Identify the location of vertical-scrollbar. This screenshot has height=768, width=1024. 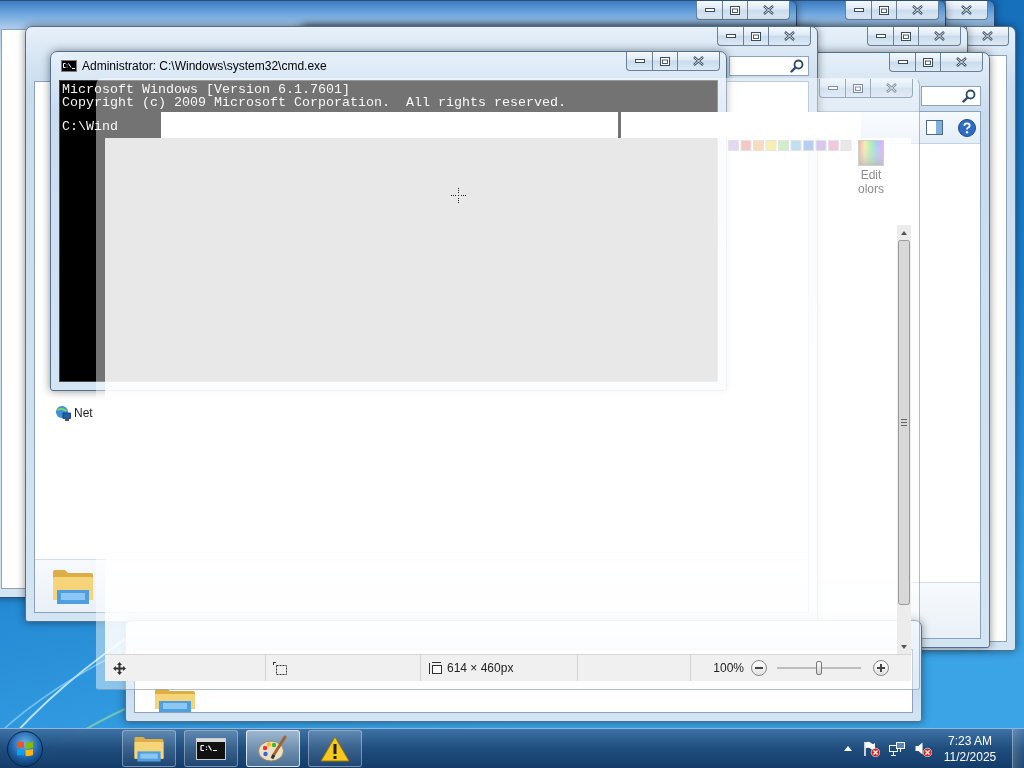
(904, 440).